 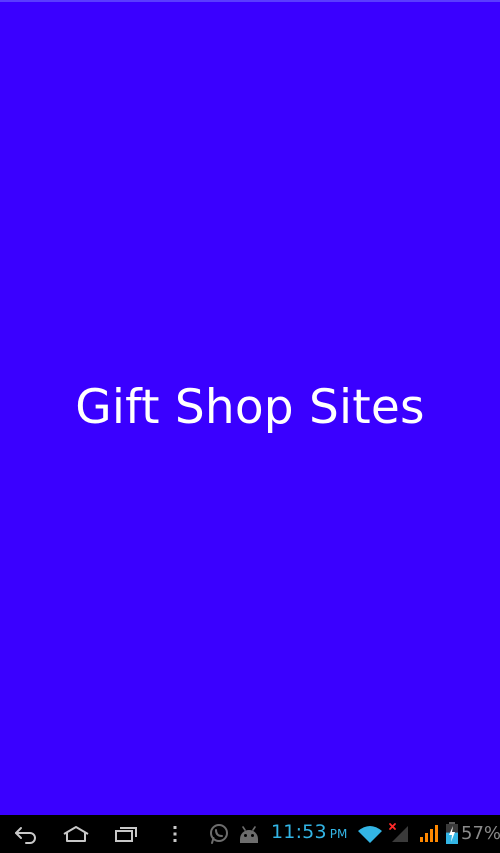 I want to click on system-navigation-bar: 11:53 PM 57%, so click(x=250, y=834).